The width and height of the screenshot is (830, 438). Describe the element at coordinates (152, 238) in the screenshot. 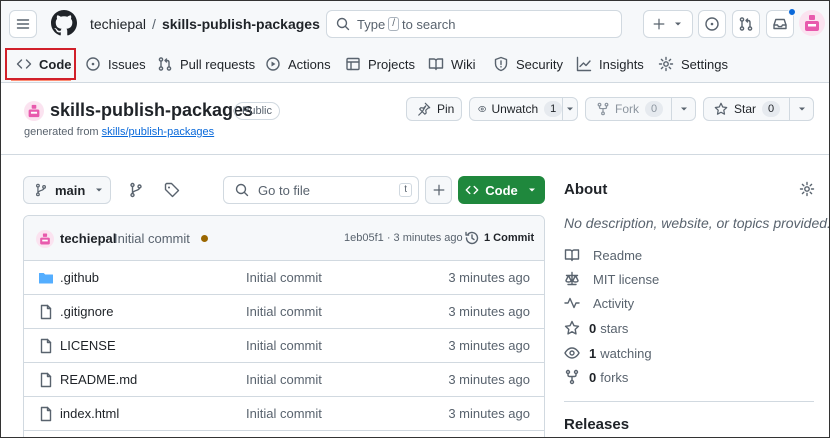

I see `commit-message: Initial commit` at that location.